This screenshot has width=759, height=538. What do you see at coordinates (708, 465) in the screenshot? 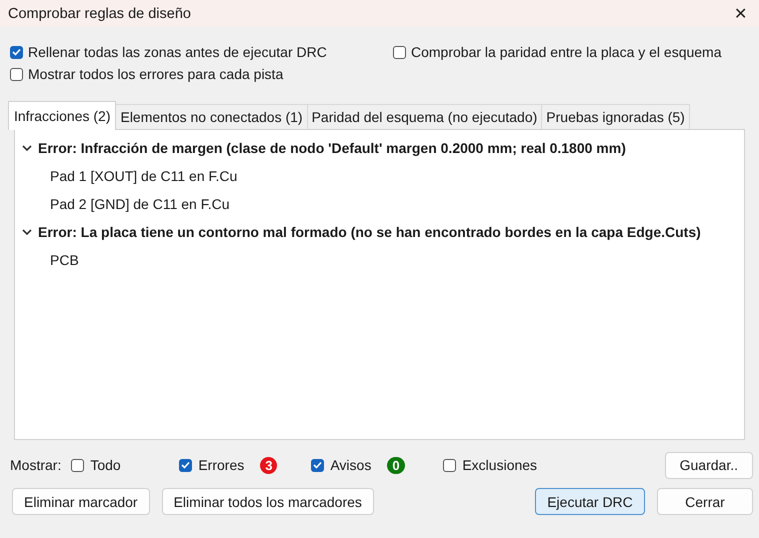
I see `save-button: Guardar..` at bounding box center [708, 465].